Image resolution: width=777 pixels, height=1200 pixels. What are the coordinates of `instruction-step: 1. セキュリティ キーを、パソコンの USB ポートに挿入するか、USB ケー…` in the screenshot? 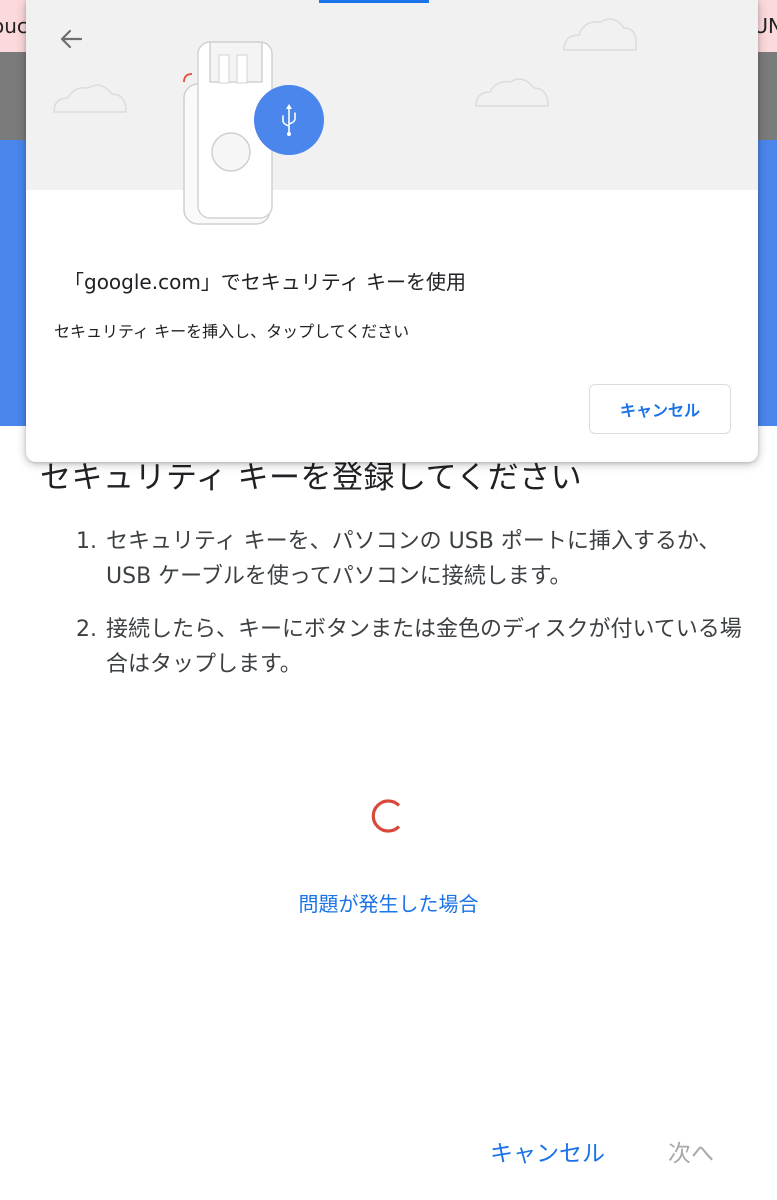 It's located at (411, 559).